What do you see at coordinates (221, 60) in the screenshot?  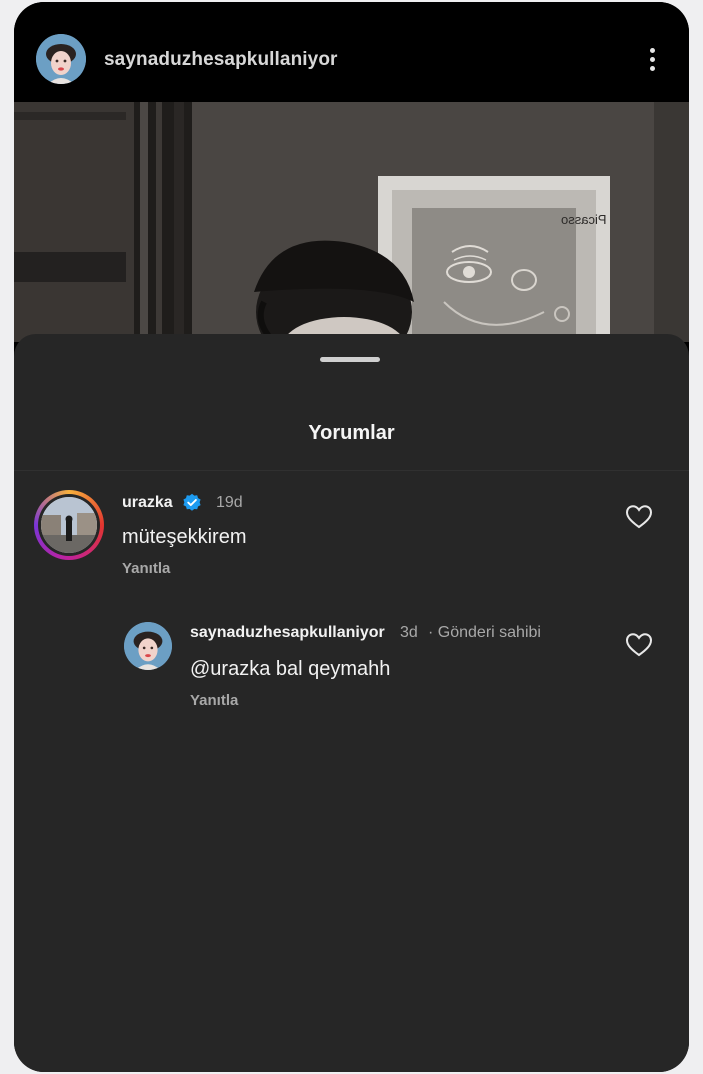 I see `post-author-username: saynaduzhesapkullaniyor` at bounding box center [221, 60].